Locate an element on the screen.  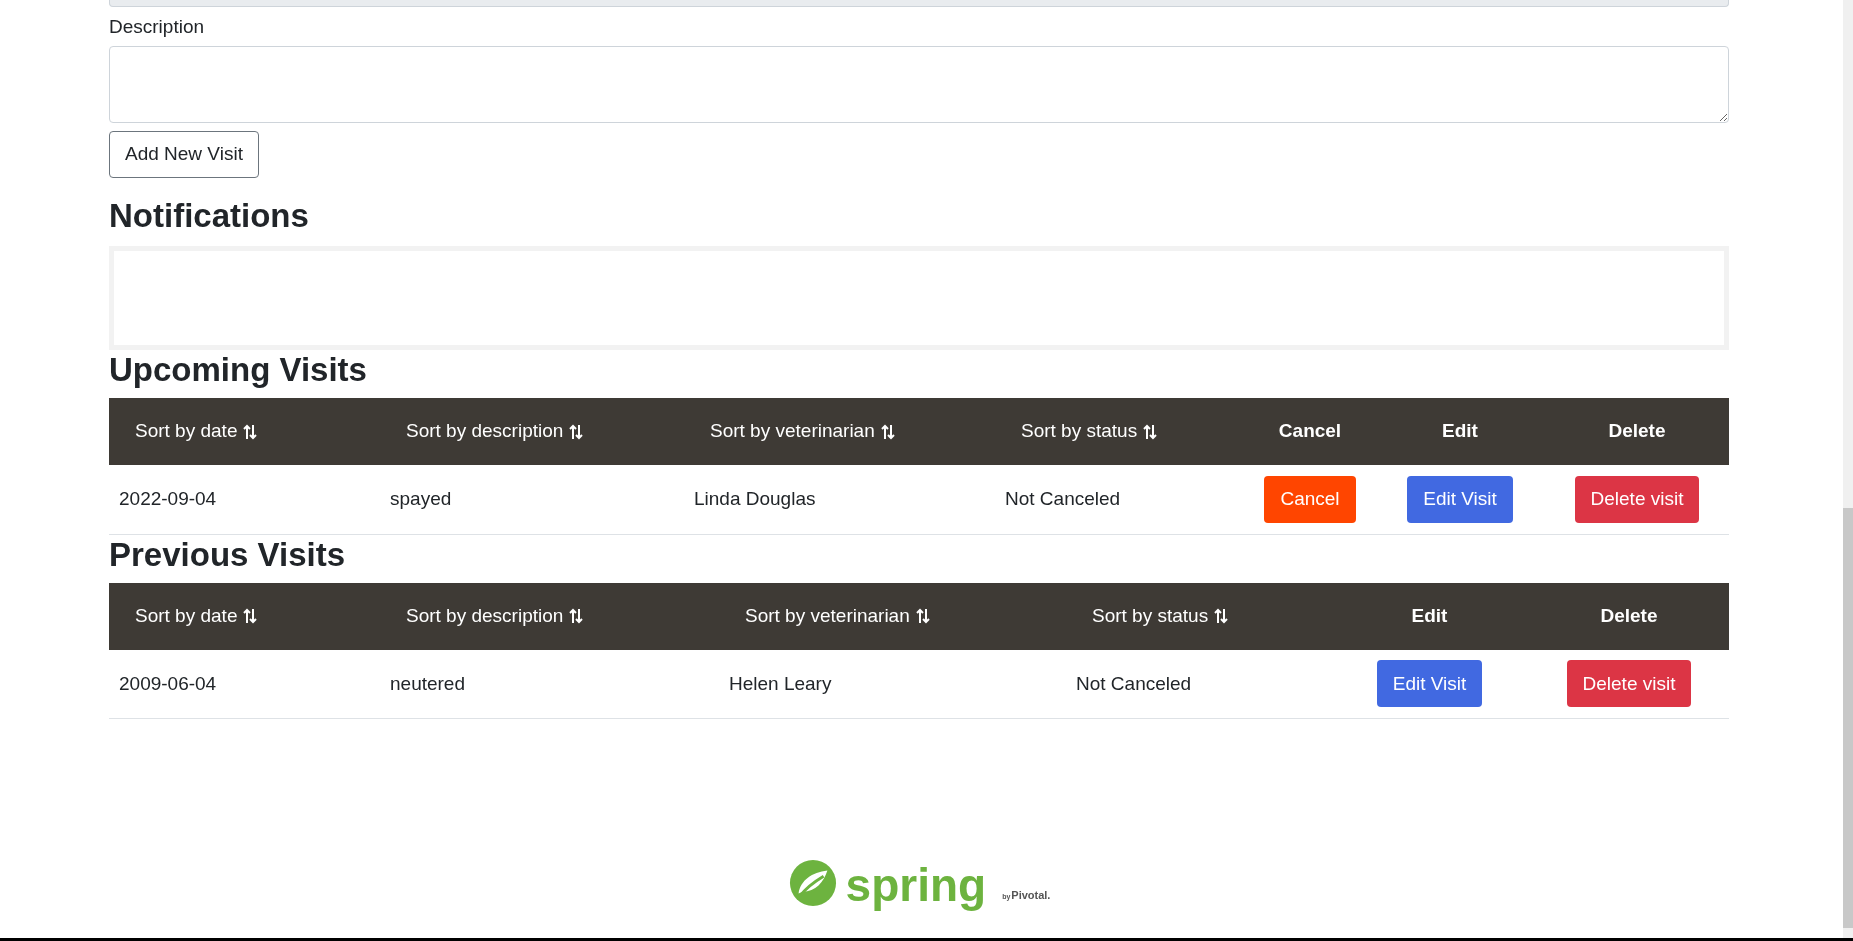
table-cell: neutered is located at coordinates (427, 683).